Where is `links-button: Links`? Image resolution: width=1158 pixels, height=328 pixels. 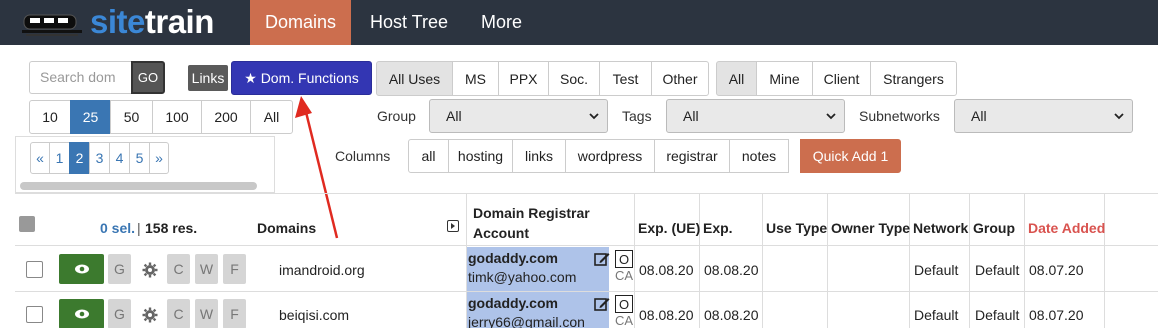 links-button: Links is located at coordinates (208, 78).